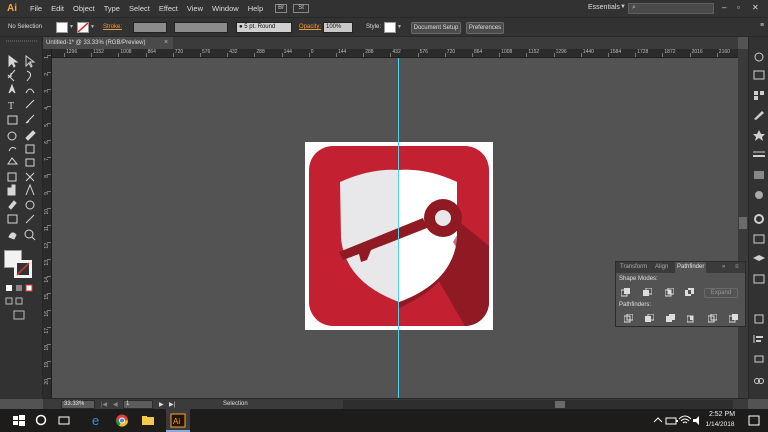 The height and width of the screenshot is (432, 768). What do you see at coordinates (166, 42) in the screenshot?
I see `close-icon: ×` at bounding box center [166, 42].